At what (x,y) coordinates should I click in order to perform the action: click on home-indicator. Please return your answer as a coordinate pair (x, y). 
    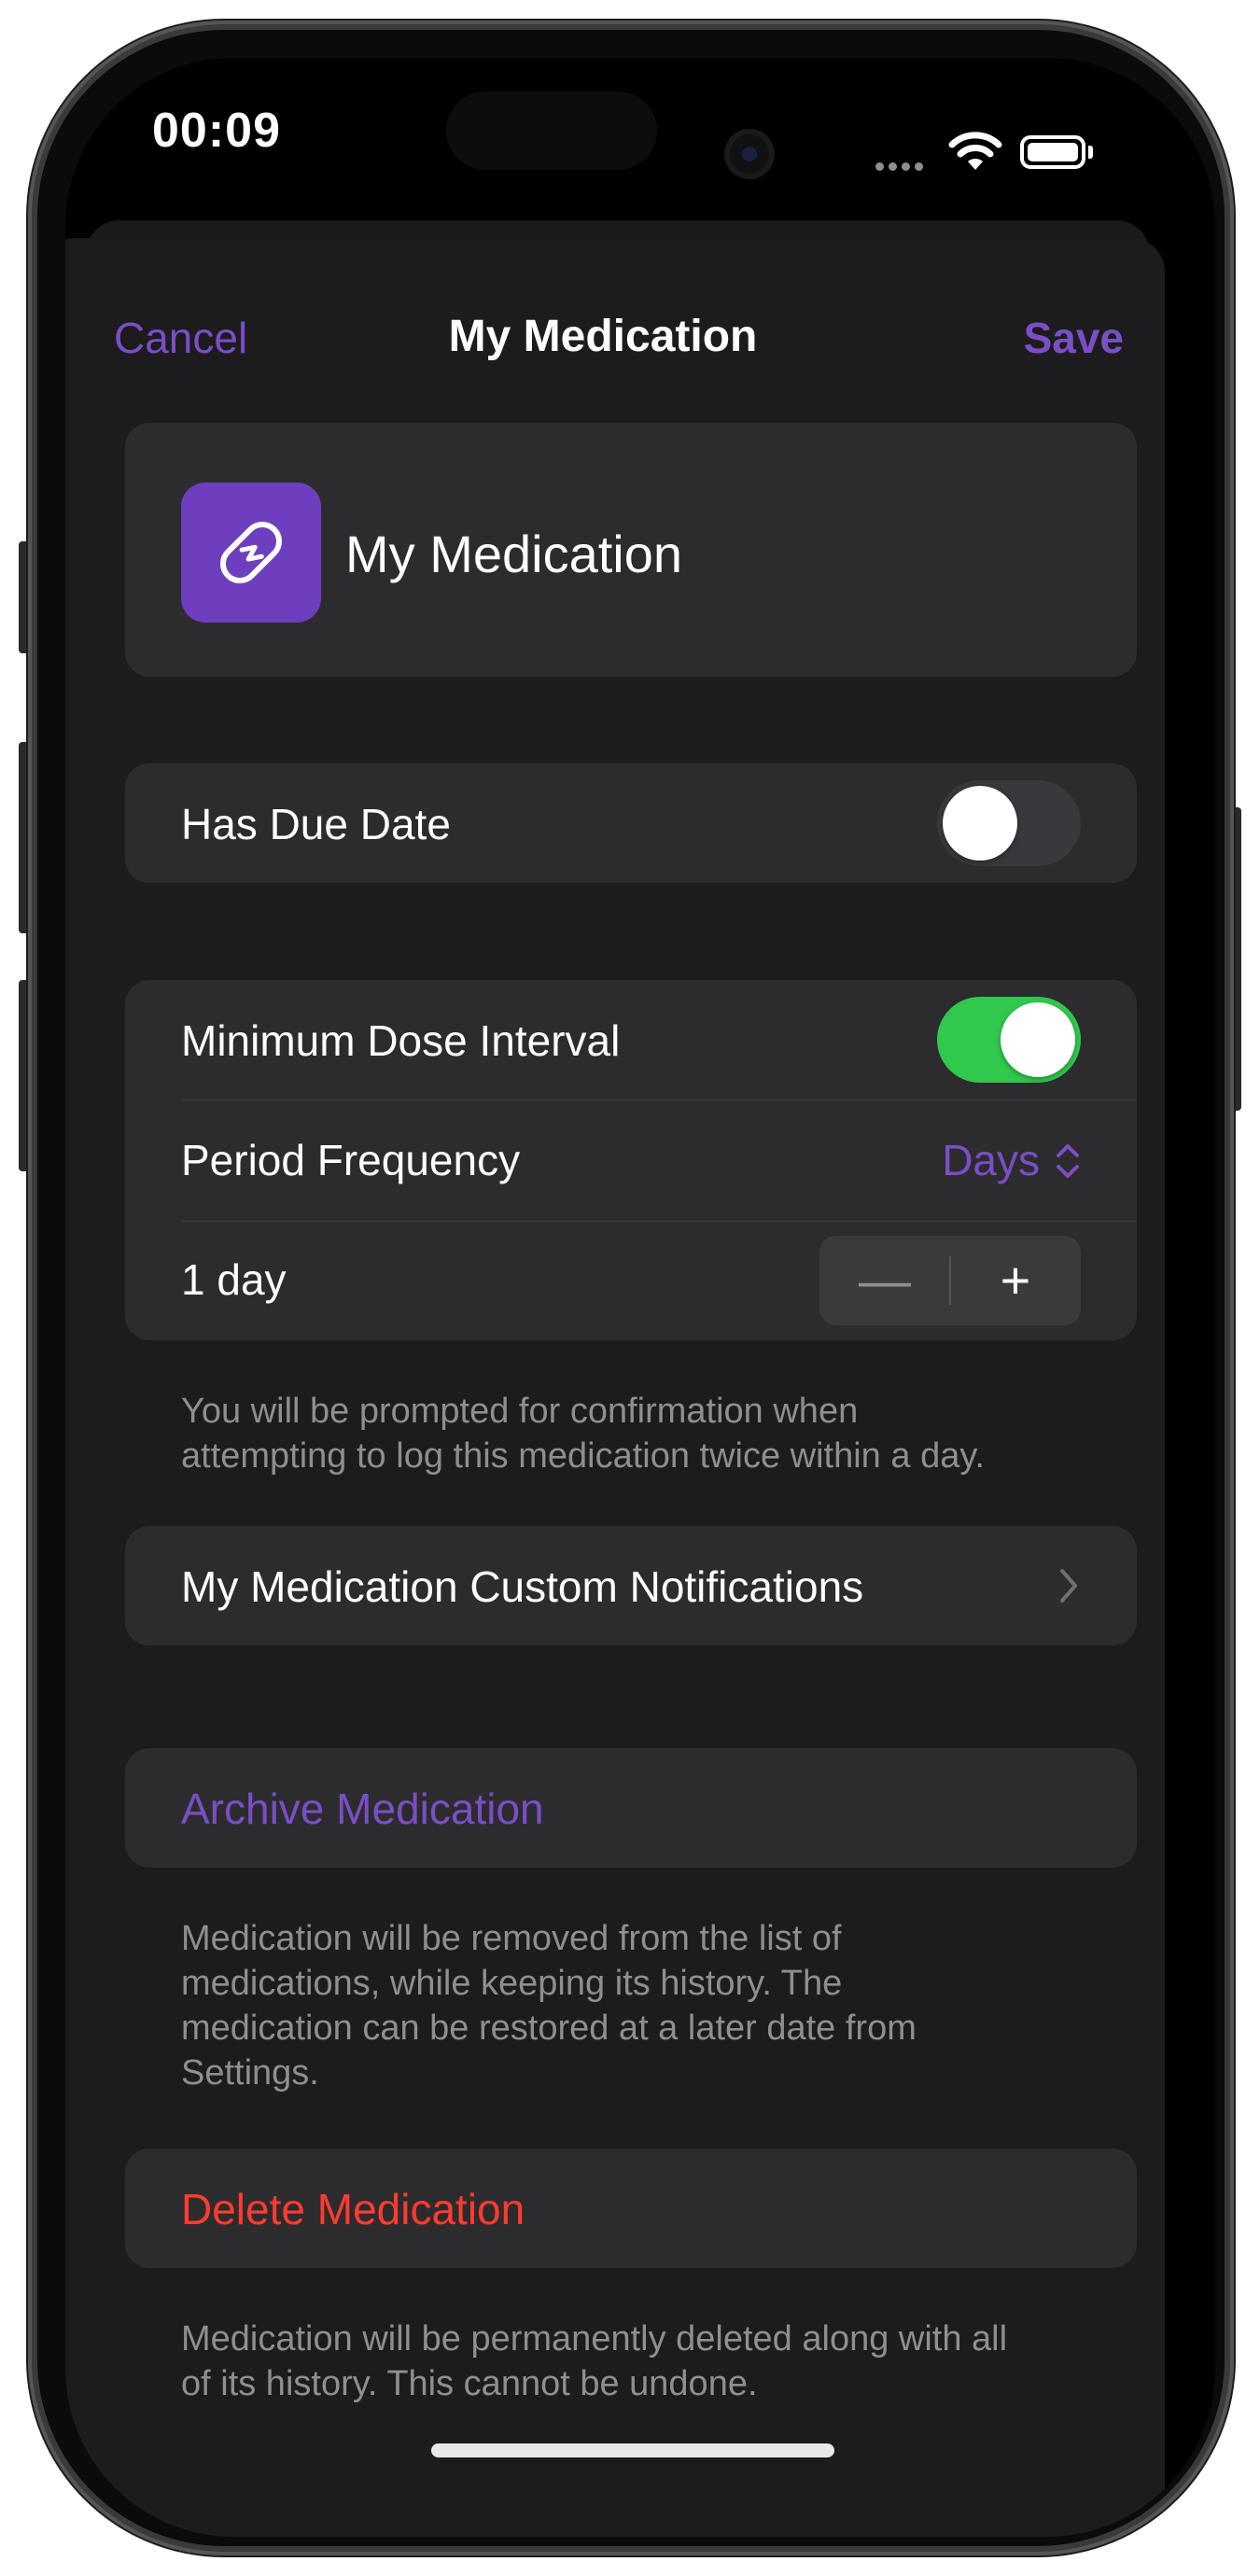
    Looking at the image, I should click on (632, 2450).